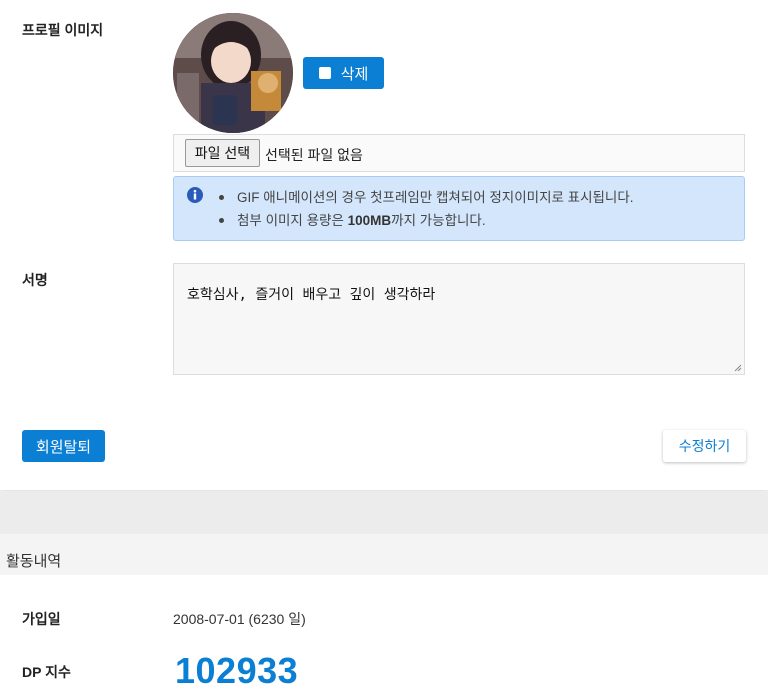 This screenshot has height=693, width=768. What do you see at coordinates (222, 153) in the screenshot?
I see `file-select-button: 파일 선택` at bounding box center [222, 153].